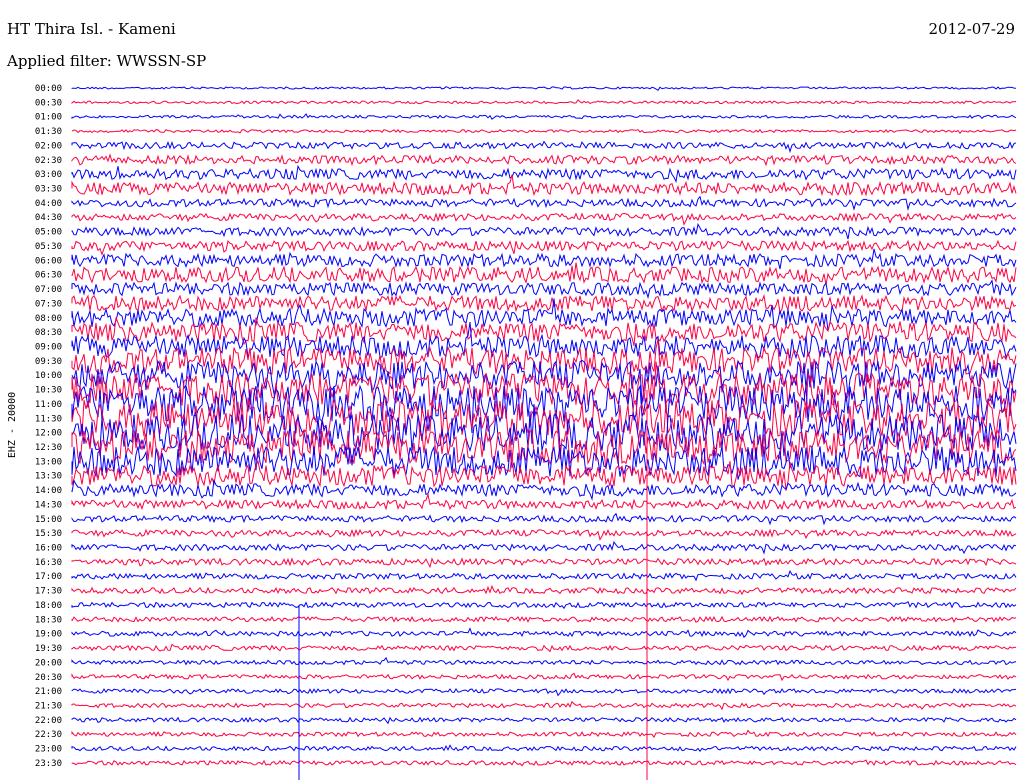 The width and height of the screenshot is (1024, 780). What do you see at coordinates (48, 620) in the screenshot?
I see `row-label-1830: 18:30` at bounding box center [48, 620].